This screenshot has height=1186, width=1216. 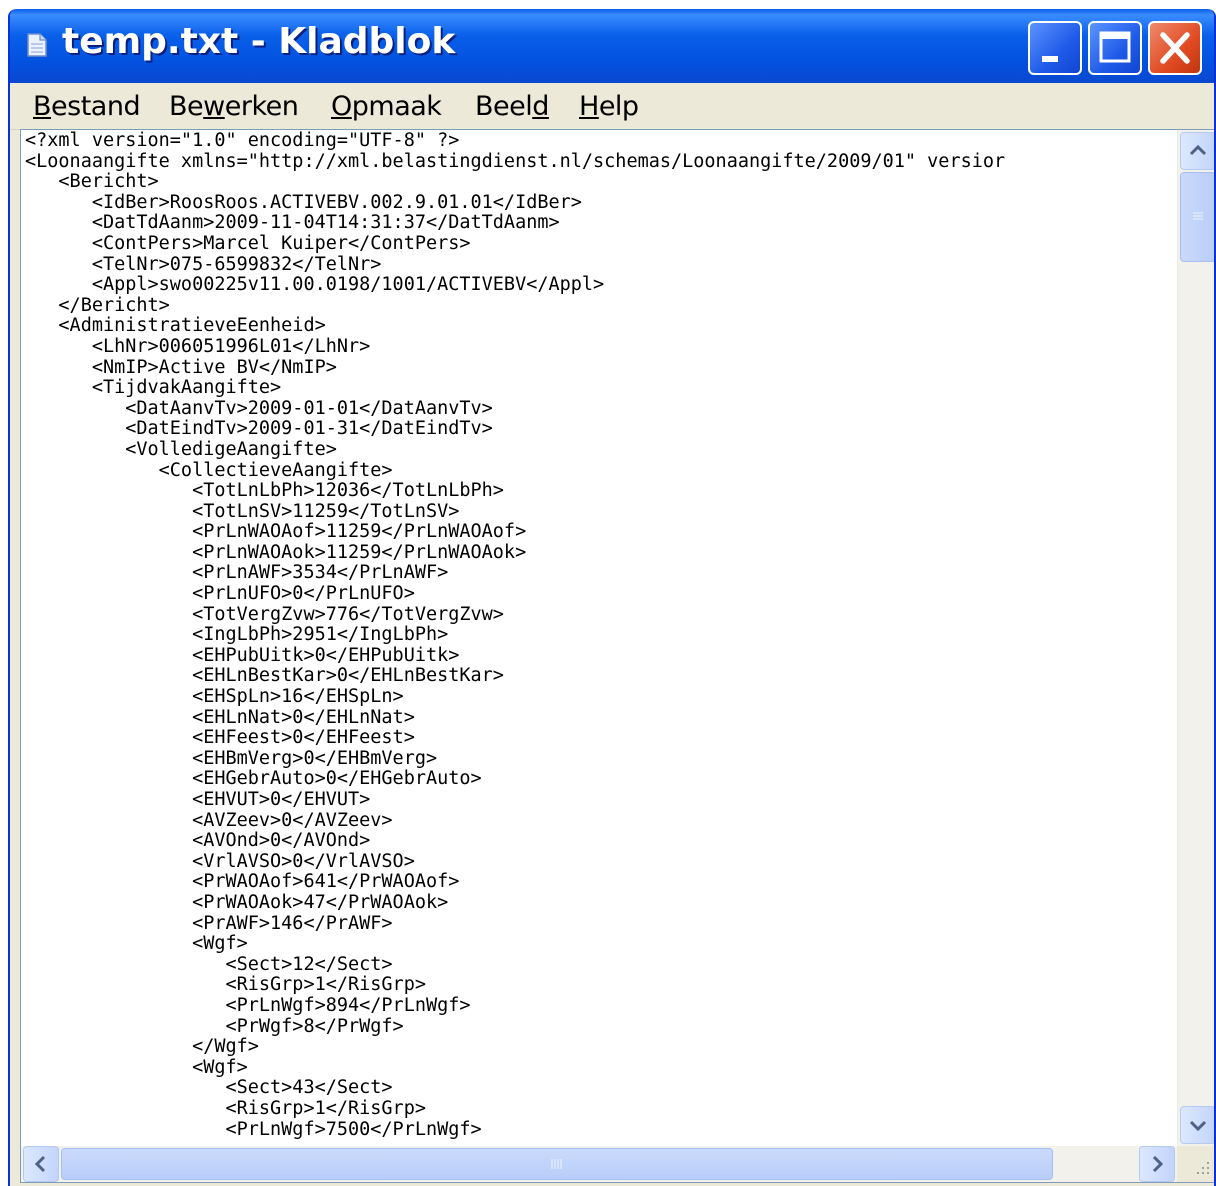 I want to click on maximize-button, so click(x=1115, y=48).